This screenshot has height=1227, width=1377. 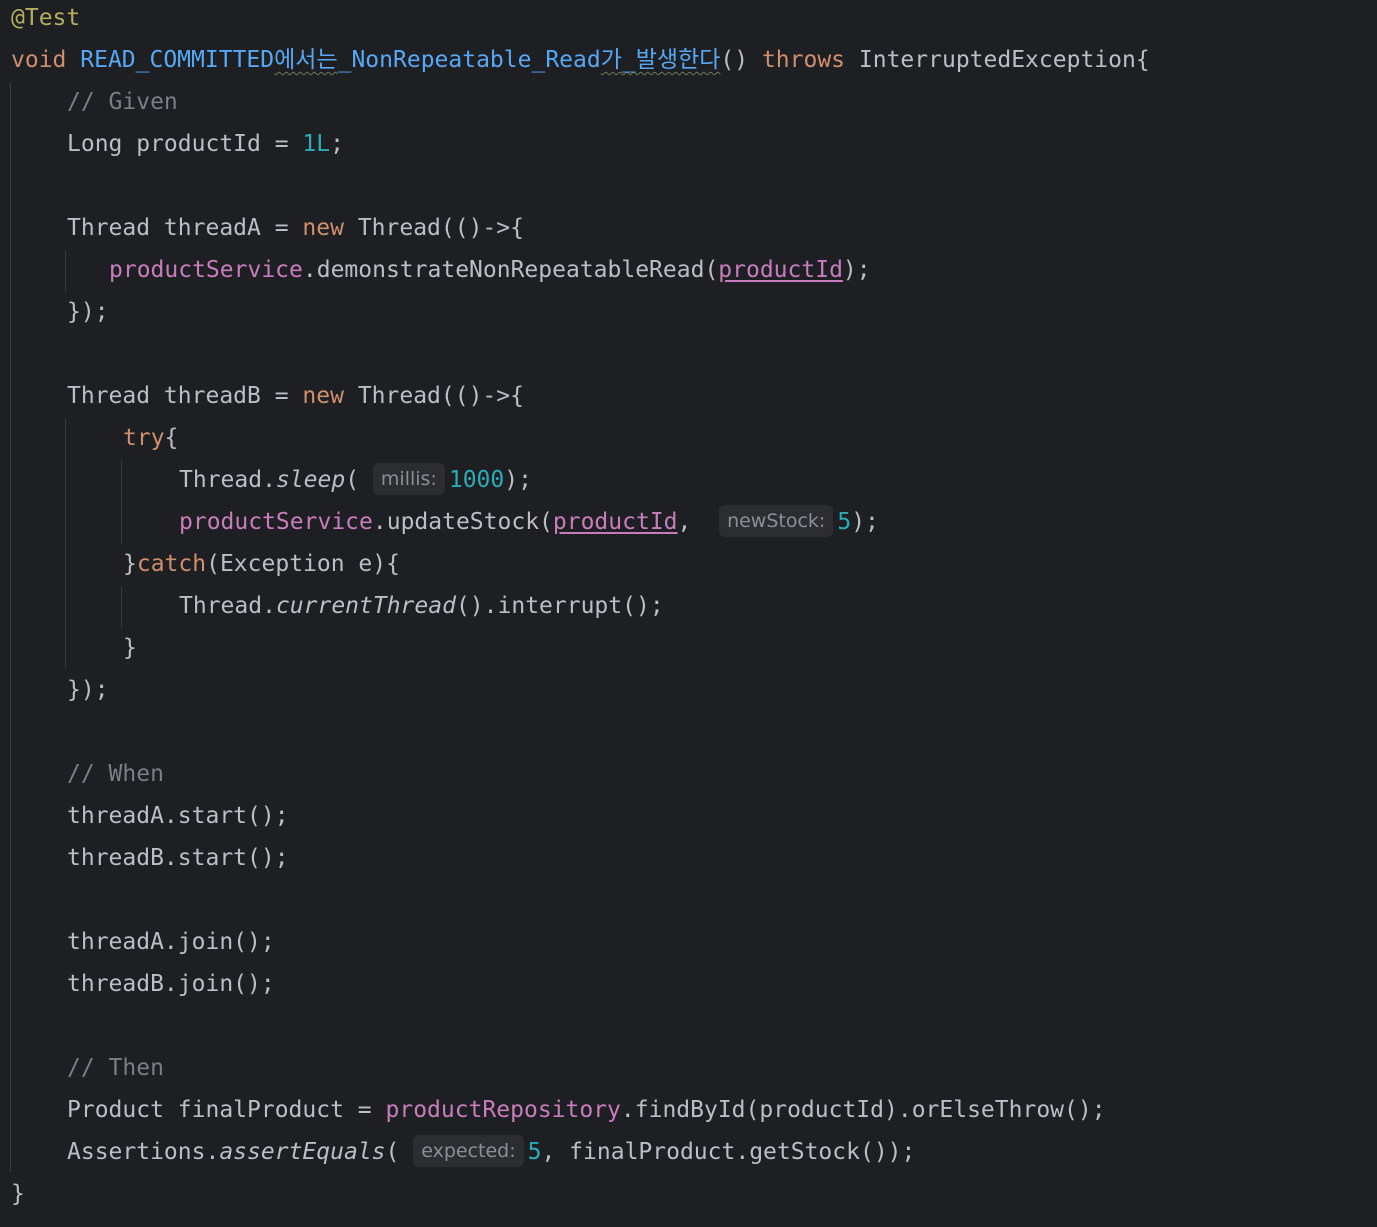 What do you see at coordinates (660, 60) in the screenshot?
I see `method-name-part4-typo-warning: 가_발생한다` at bounding box center [660, 60].